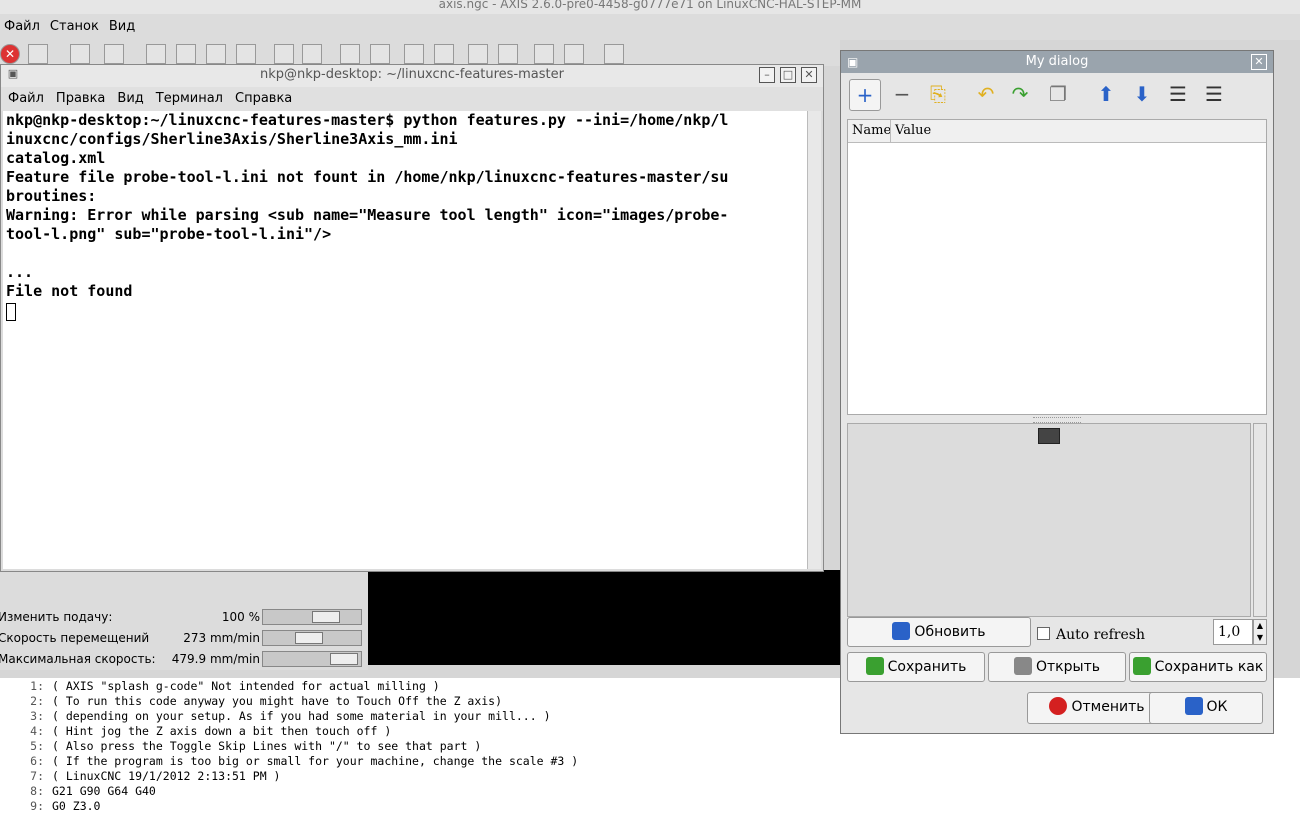 The width and height of the screenshot is (1300, 818). I want to click on cancel-icon, so click(1058, 706).